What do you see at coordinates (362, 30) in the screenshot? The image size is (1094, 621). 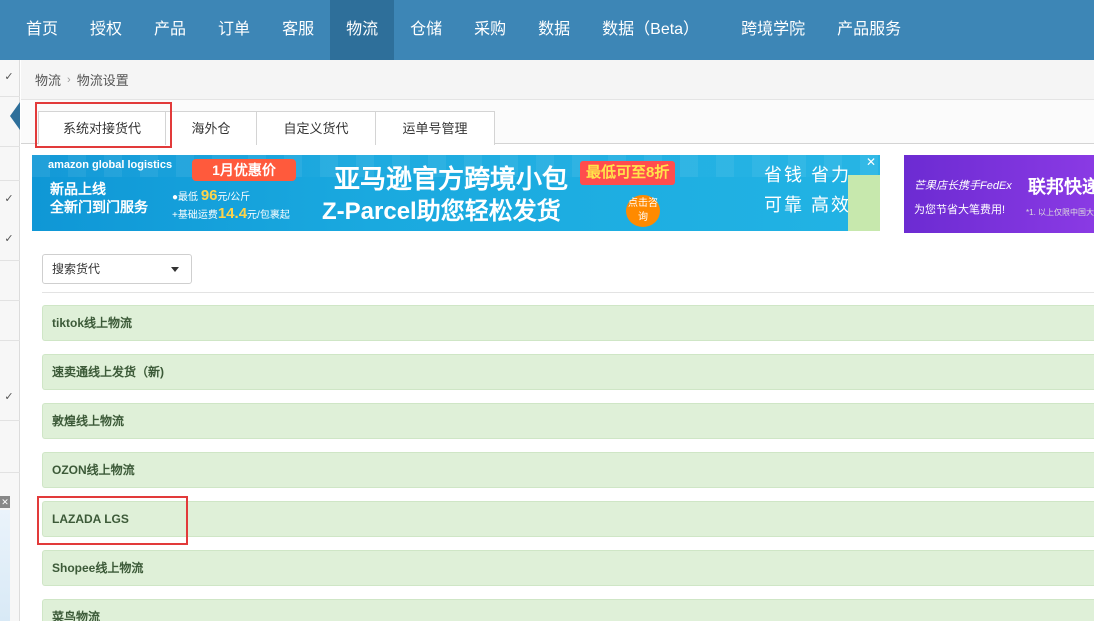 I see `nav-logistics: 物流` at bounding box center [362, 30].